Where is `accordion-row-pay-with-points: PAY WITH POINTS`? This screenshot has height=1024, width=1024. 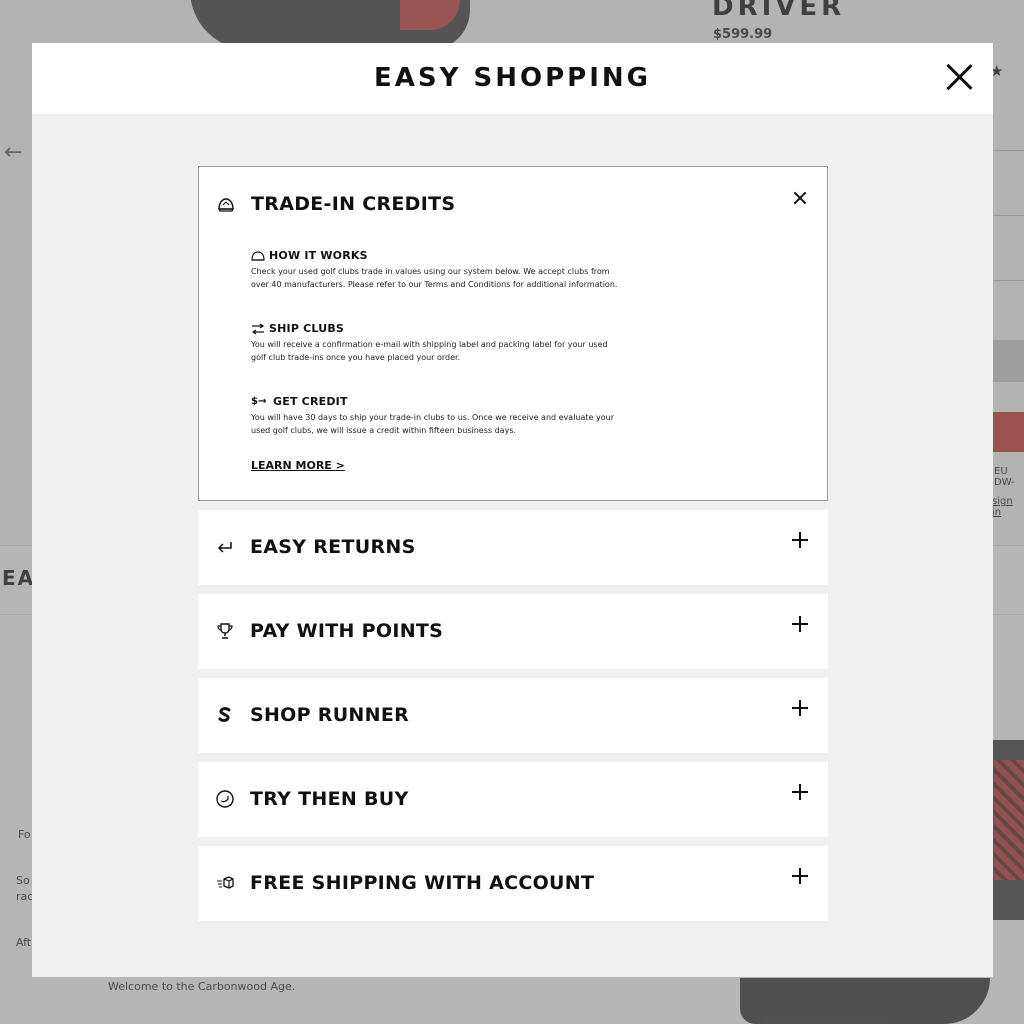
accordion-row-pay-with-points: PAY WITH POINTS is located at coordinates (513, 631).